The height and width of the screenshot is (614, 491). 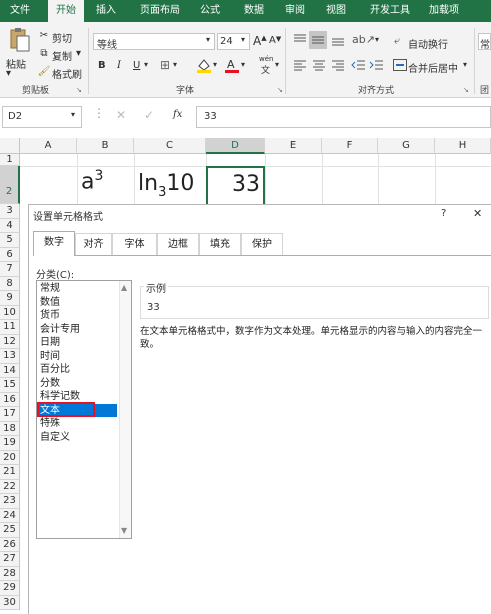 I want to click on tab-formulas: 公式, so click(x=210, y=11).